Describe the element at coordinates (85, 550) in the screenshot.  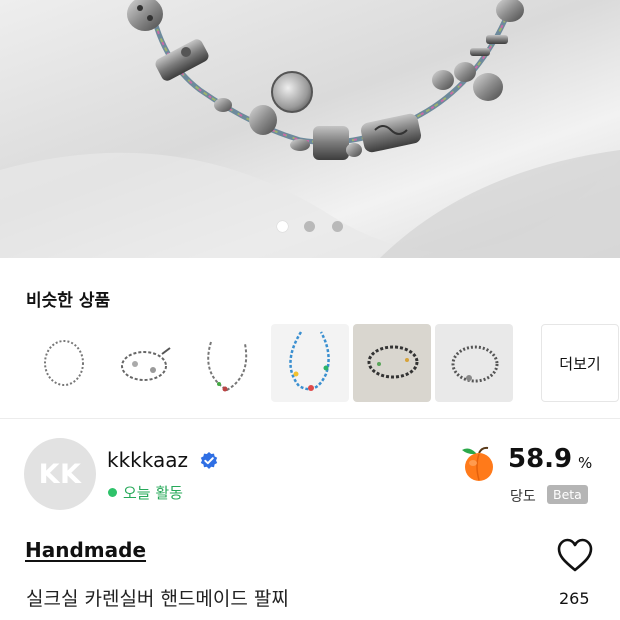
I see `brand-link: Handmade` at that location.